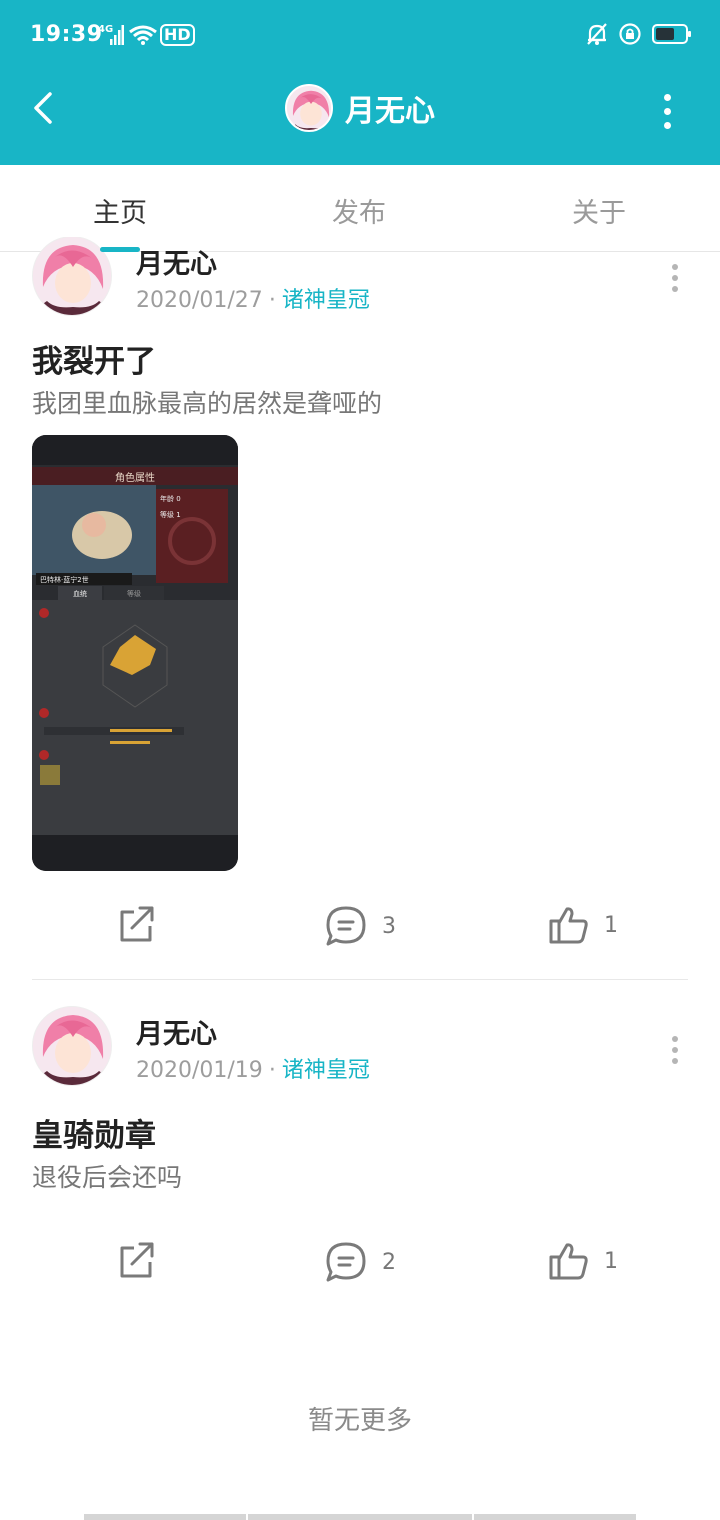 This screenshot has width=720, height=1520. What do you see at coordinates (120, 210) in the screenshot?
I see `tab-home-label: 主页` at bounding box center [120, 210].